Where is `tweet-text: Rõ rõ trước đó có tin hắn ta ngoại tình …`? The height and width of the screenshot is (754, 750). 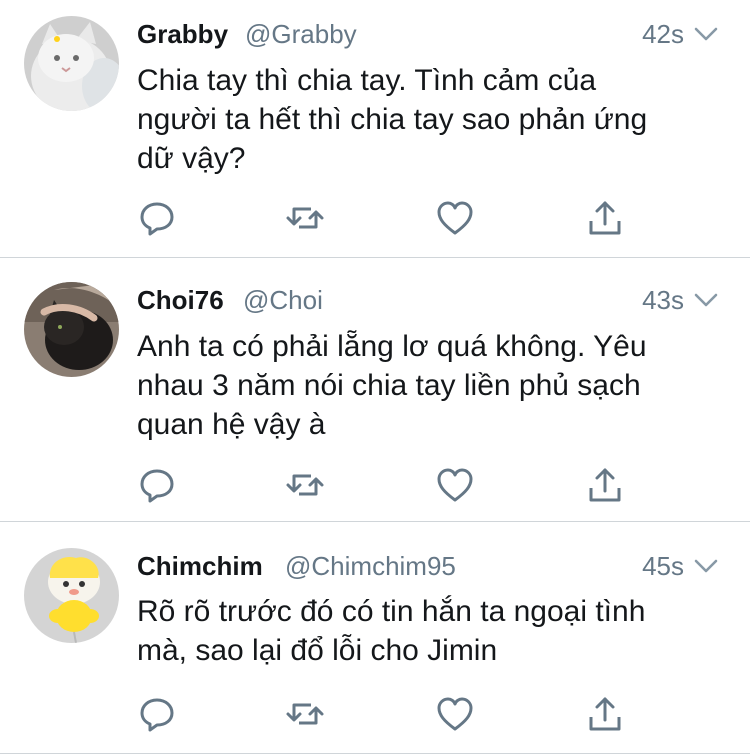 tweet-text: Rõ rõ trước đó có tin hắn ta ngoại tình … is located at coordinates (391, 631).